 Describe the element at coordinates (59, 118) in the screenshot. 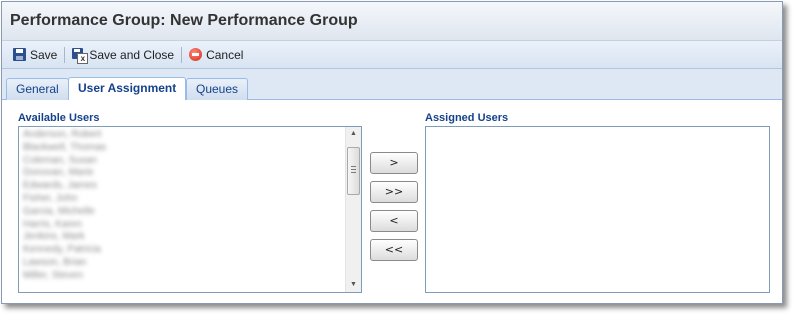

I see `available-users-label: Available Users` at that location.